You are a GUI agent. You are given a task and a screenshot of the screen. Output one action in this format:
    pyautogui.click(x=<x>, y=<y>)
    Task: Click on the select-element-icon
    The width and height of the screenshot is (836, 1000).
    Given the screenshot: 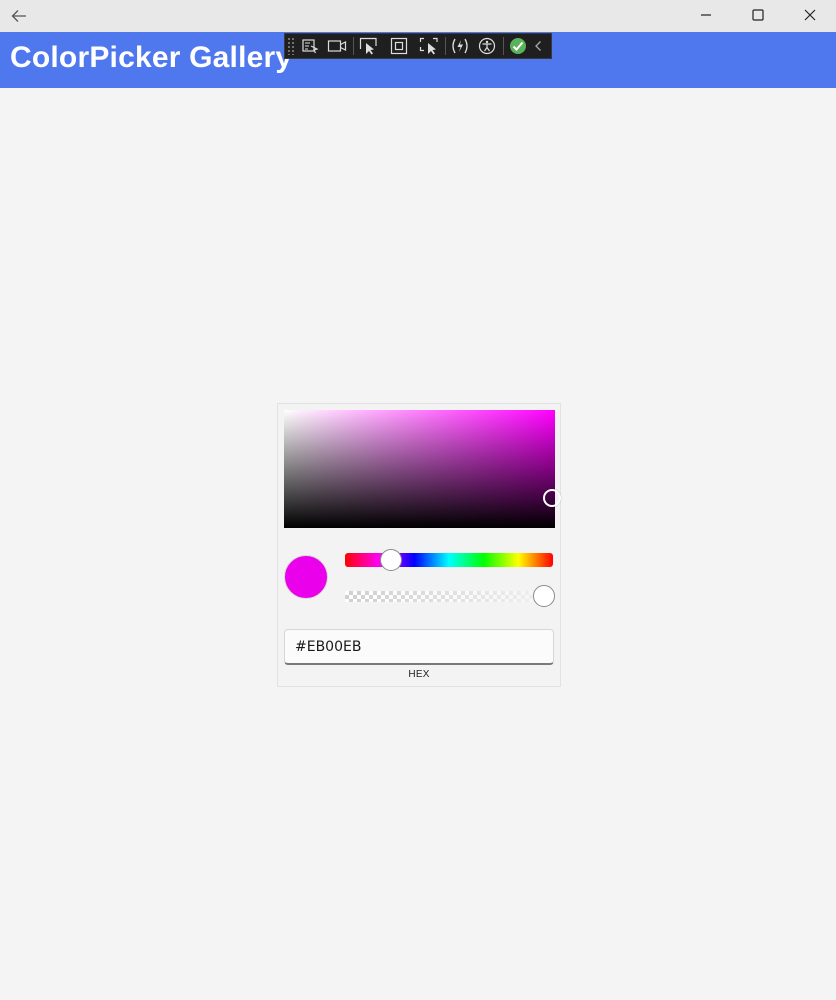 What is the action you would take?
    pyautogui.click(x=368, y=46)
    